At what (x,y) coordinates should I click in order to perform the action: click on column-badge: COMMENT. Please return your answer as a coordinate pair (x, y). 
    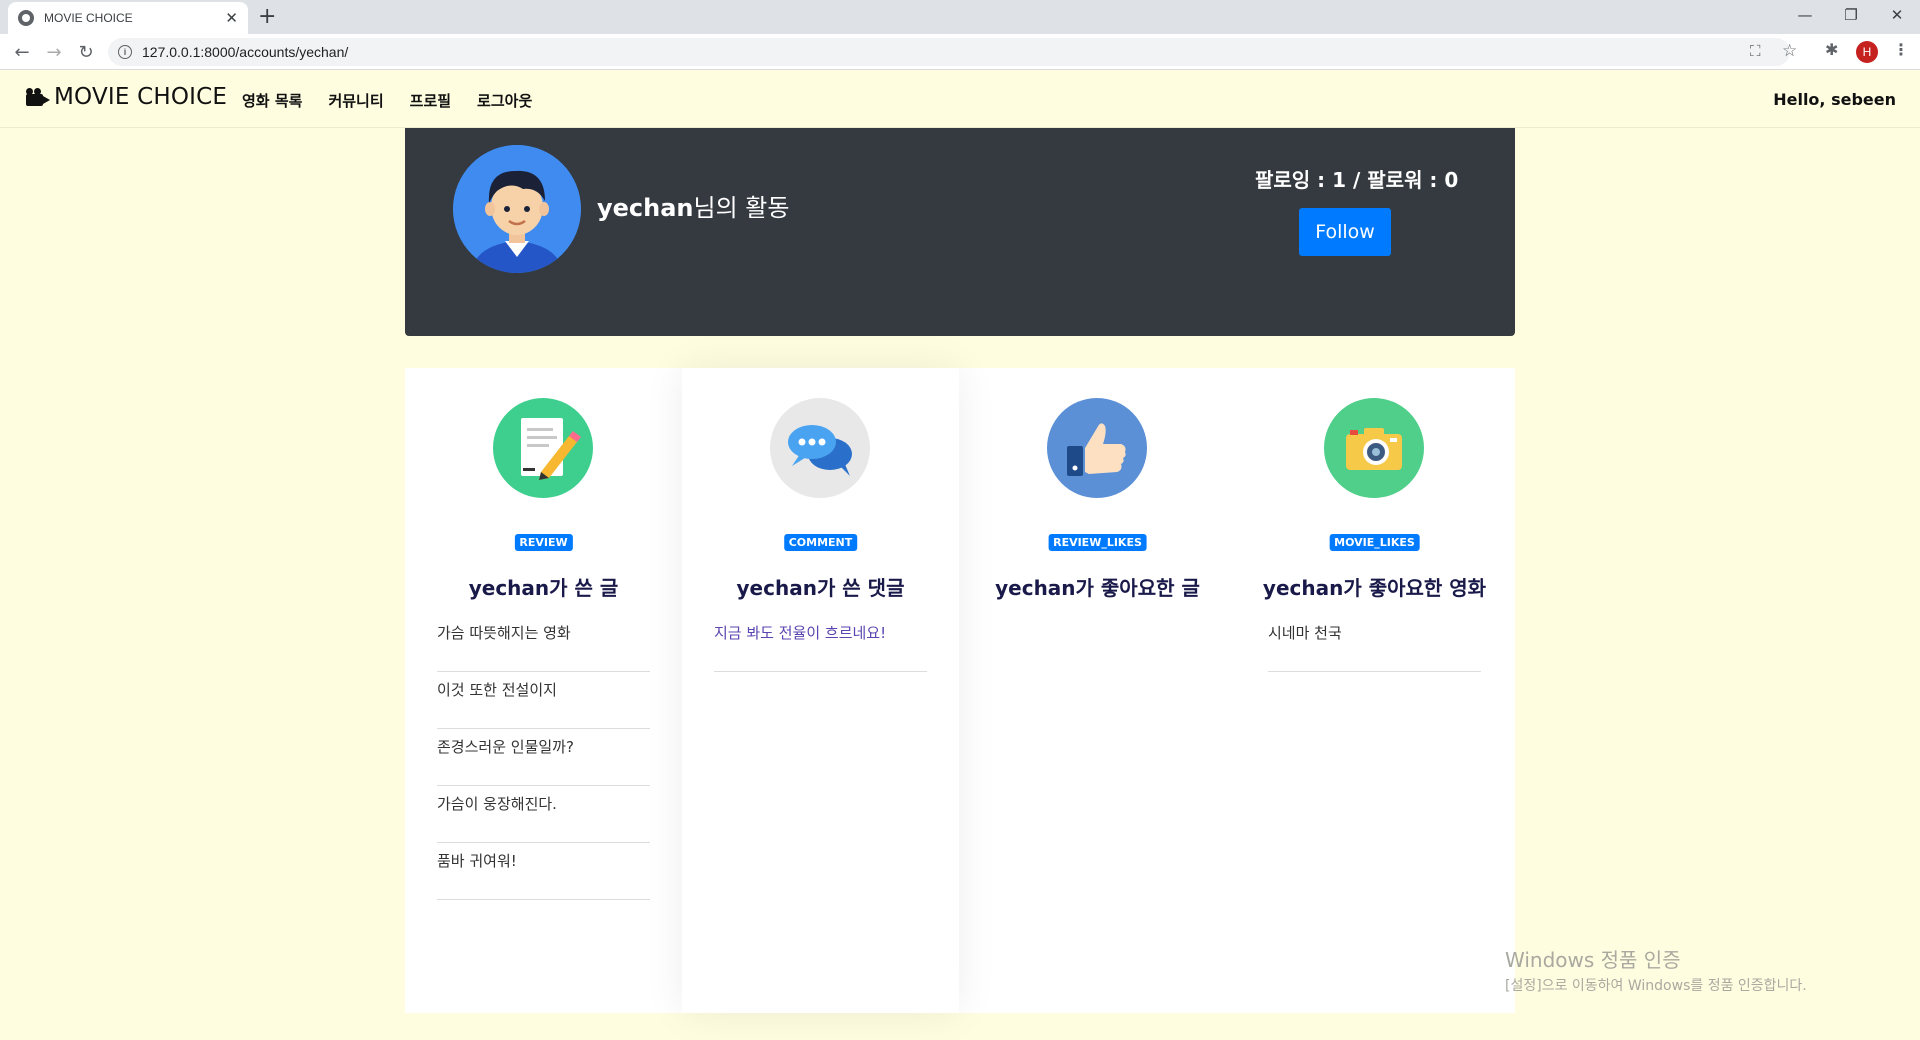
    Looking at the image, I should click on (820, 542).